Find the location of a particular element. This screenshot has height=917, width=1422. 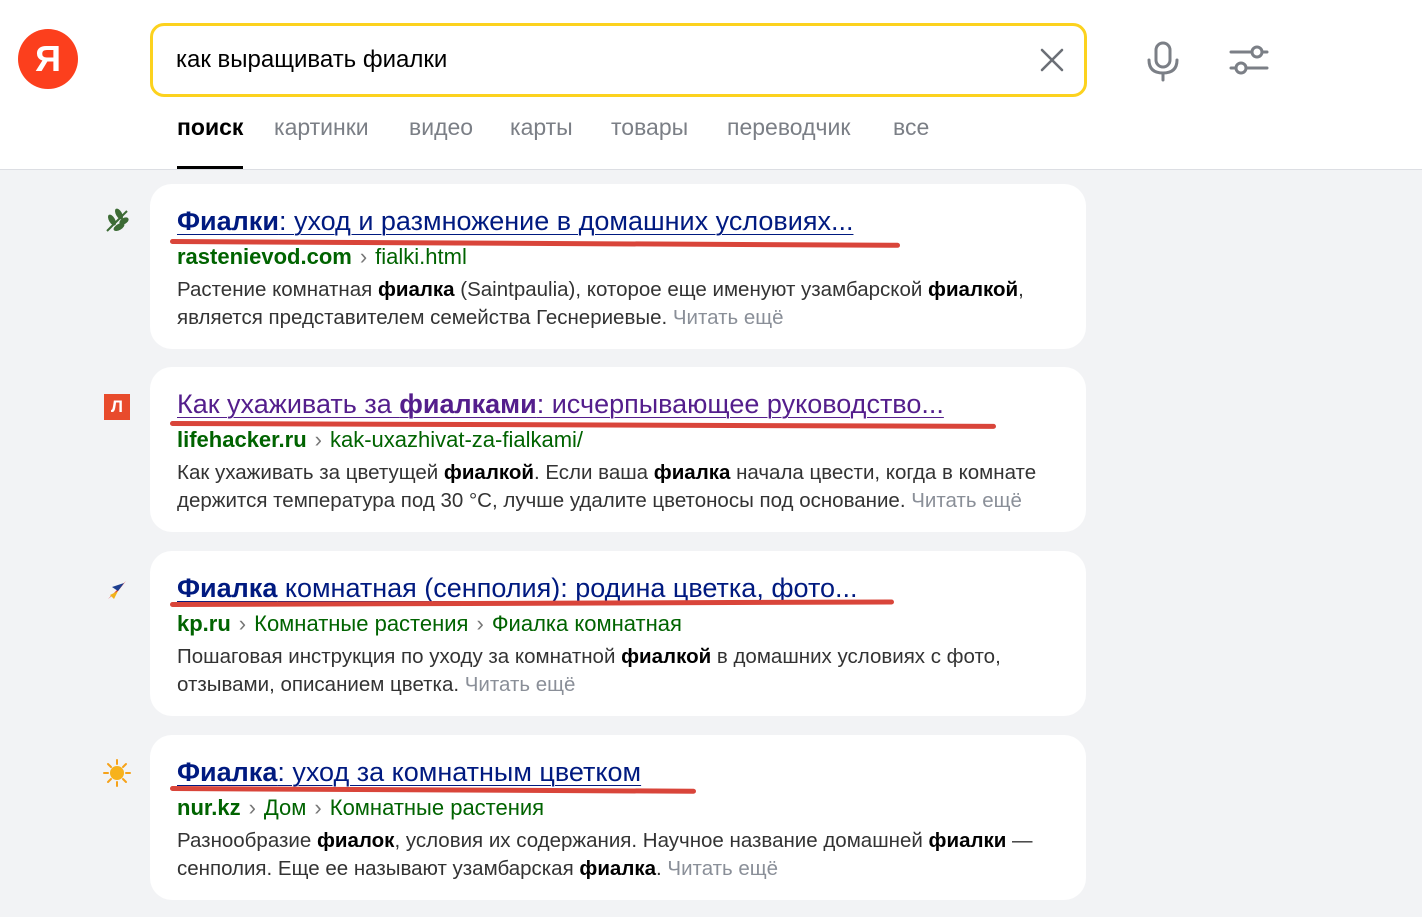

result-crumb: fialki.html is located at coordinates (421, 256).